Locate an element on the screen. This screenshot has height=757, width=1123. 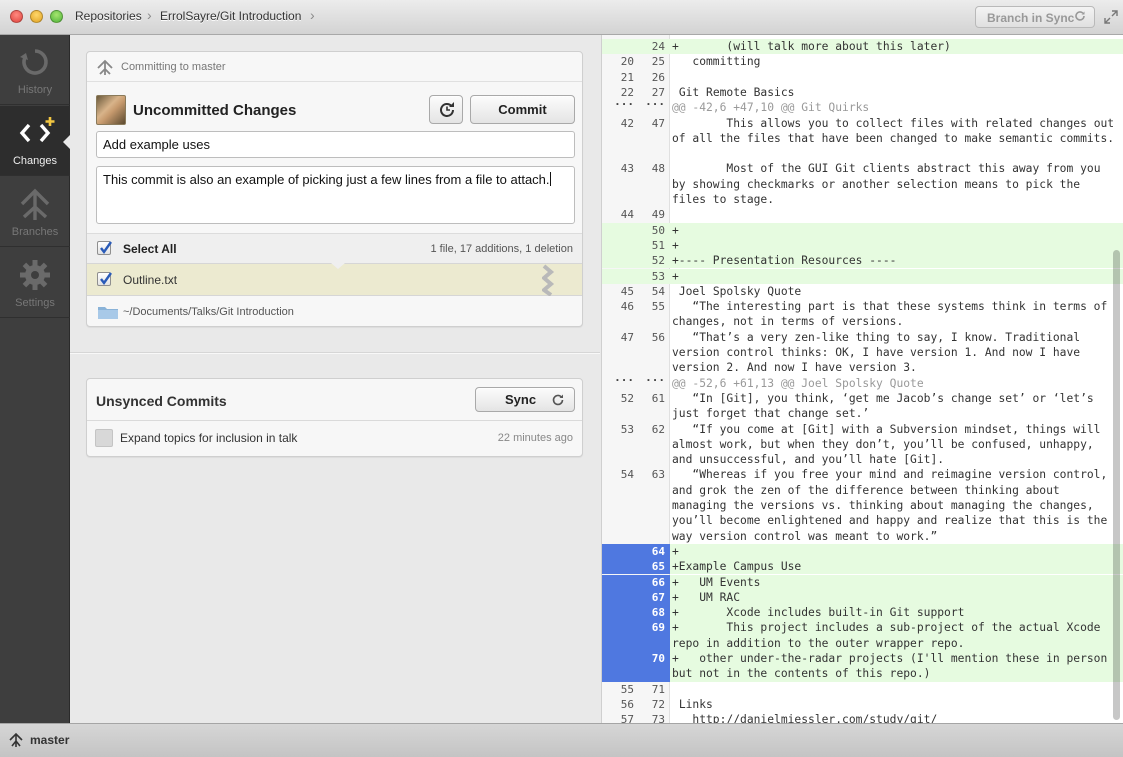
diff-line: 55 71 is located at coordinates (862, 689).